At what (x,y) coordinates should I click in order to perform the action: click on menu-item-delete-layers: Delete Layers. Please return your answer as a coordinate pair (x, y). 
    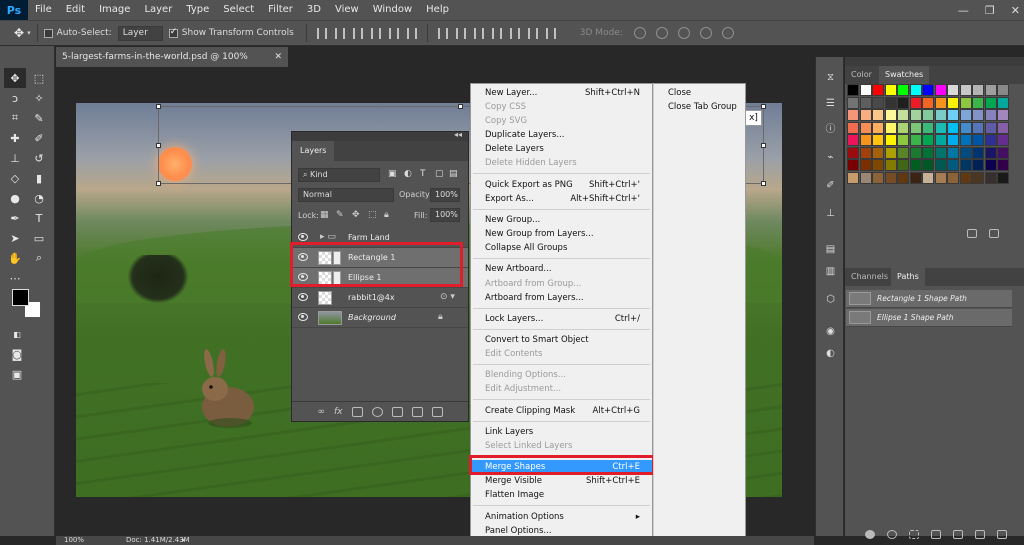
    Looking at the image, I should click on (561, 149).